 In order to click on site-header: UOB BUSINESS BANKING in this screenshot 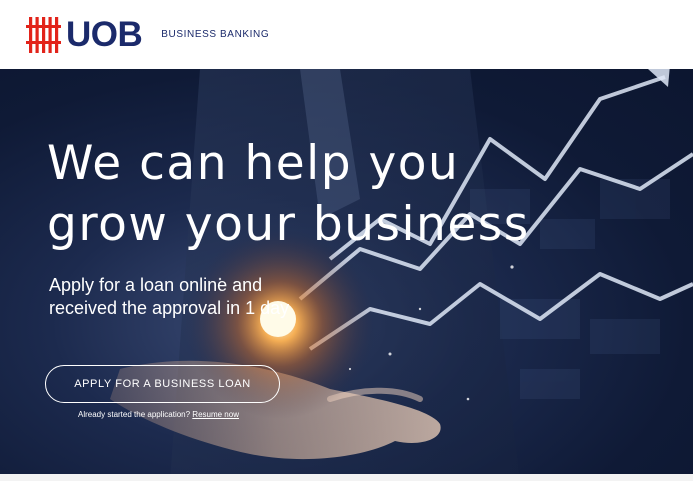, I will do `click(346, 34)`.